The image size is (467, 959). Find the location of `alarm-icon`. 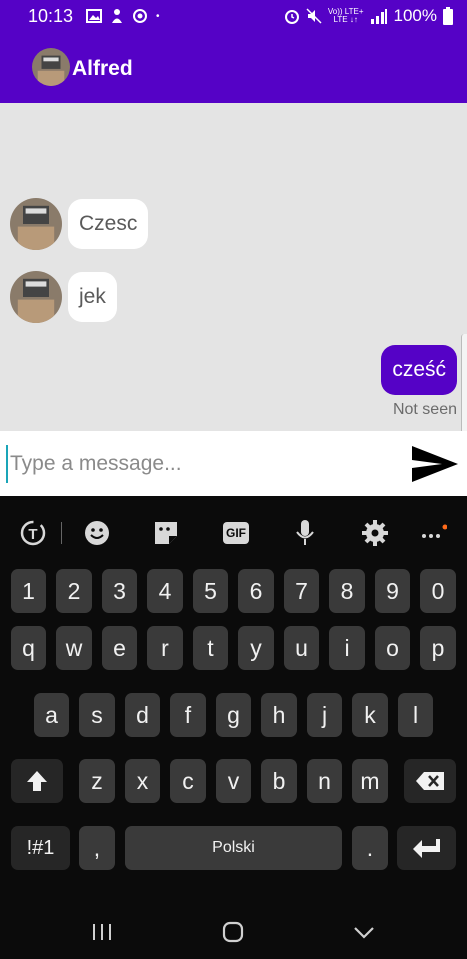

alarm-icon is located at coordinates (291, 17).